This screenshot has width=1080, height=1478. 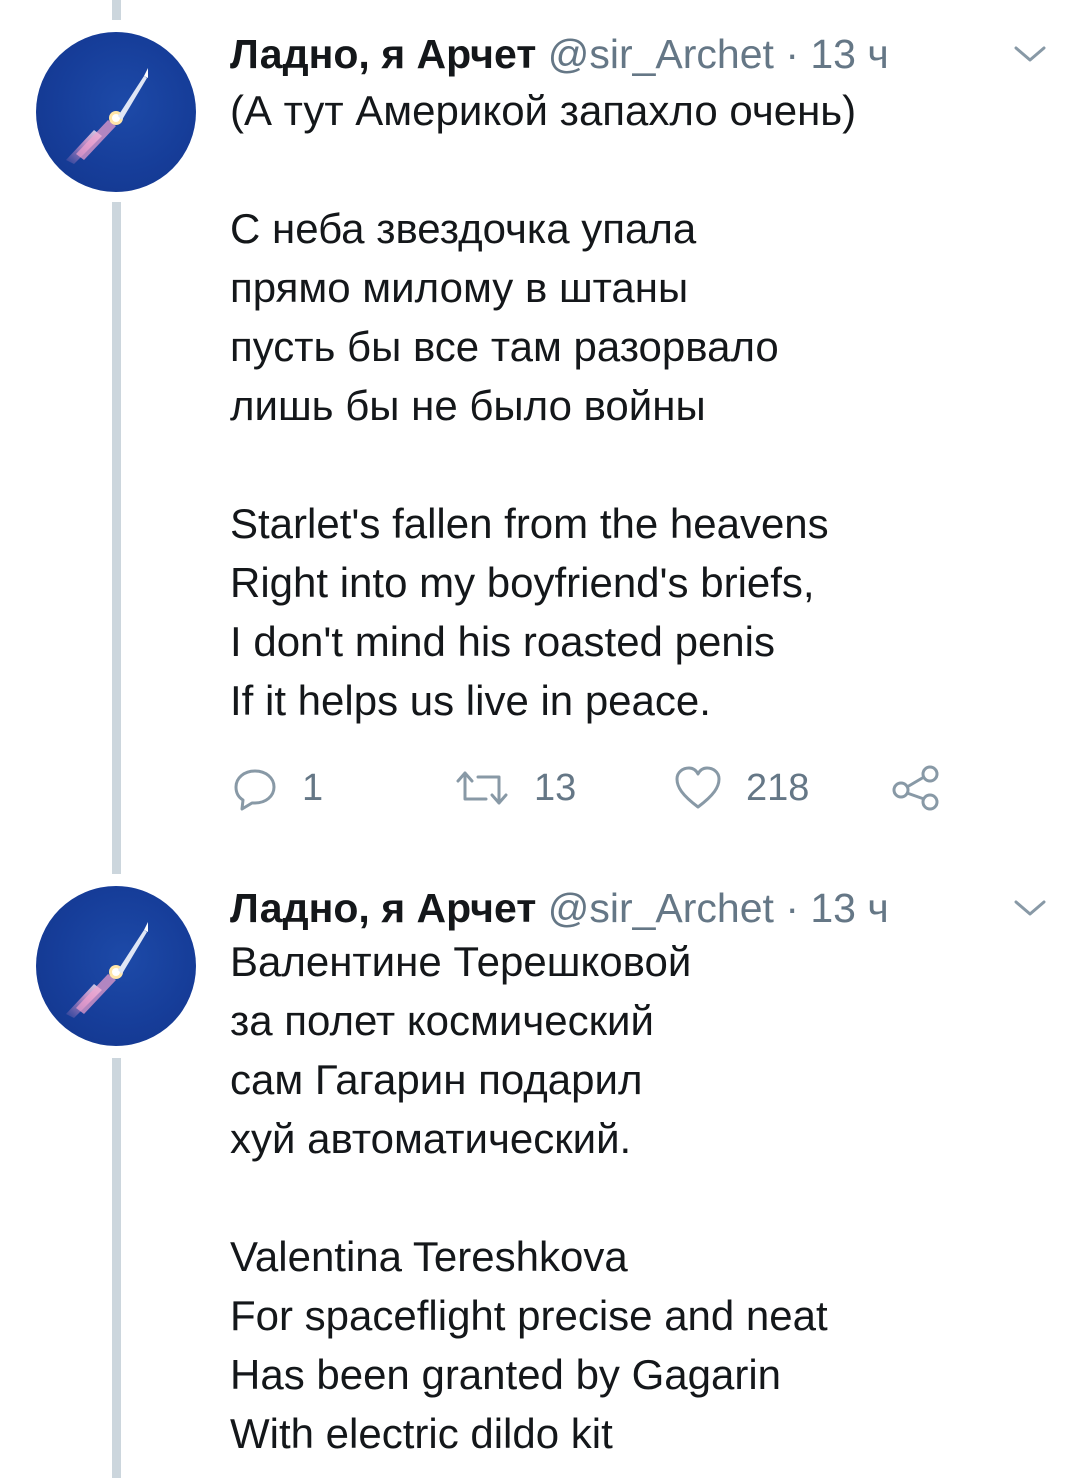 What do you see at coordinates (421, 1433) in the screenshot?
I see `tweet-line: With electric dildo kit` at bounding box center [421, 1433].